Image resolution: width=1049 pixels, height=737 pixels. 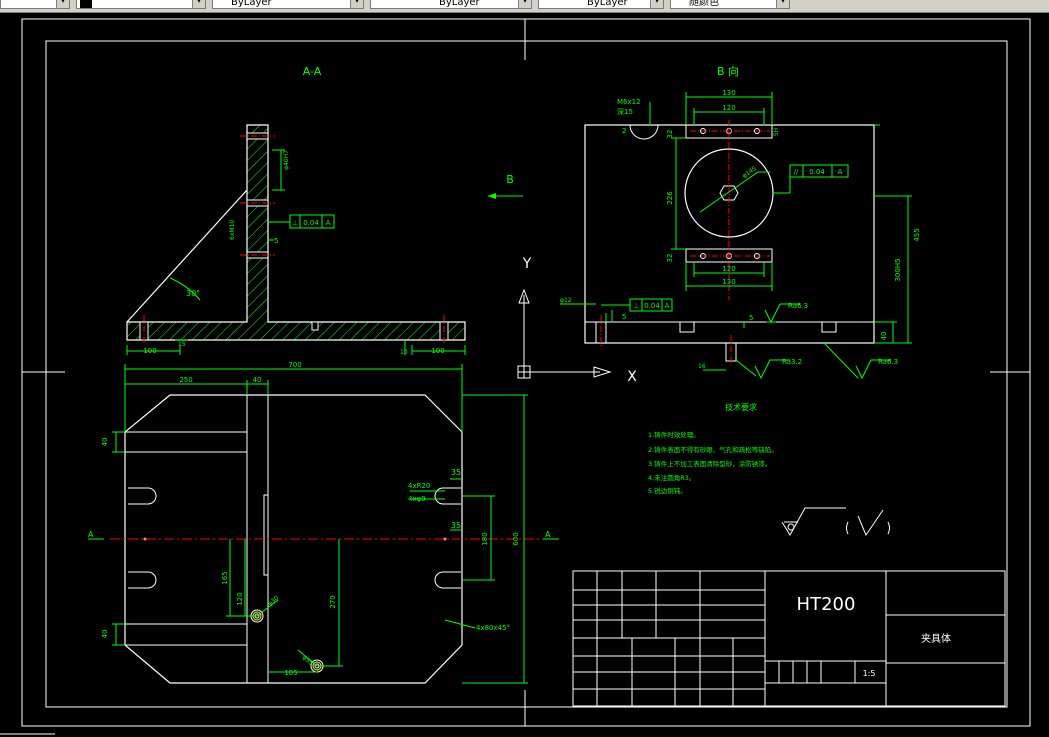 I want to click on color-control-dropdown: ByLayer ▾, so click(x=288, y=4).